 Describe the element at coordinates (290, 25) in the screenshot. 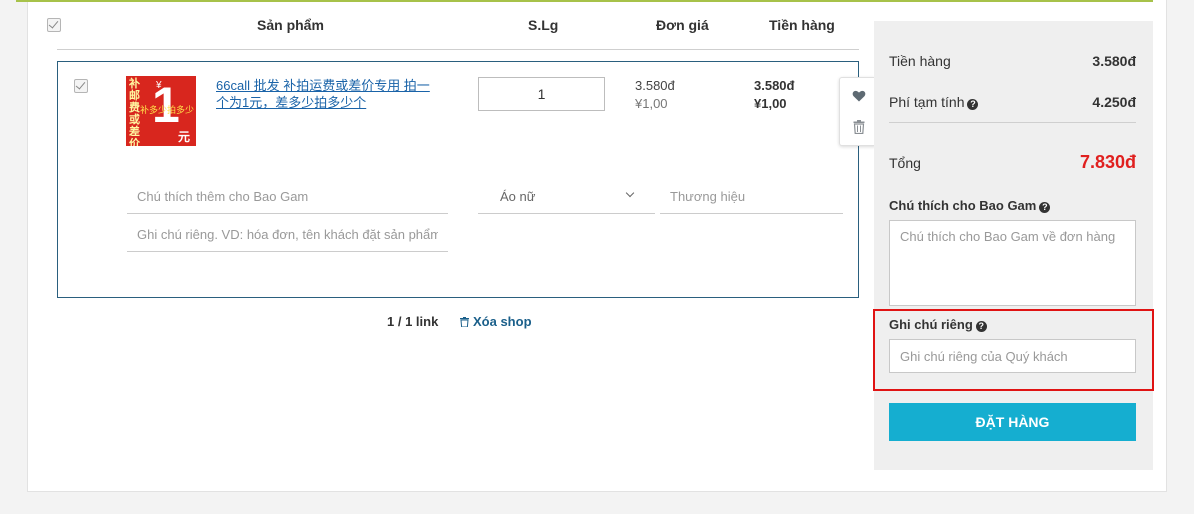

I see `header-product: Sản phẩm` at that location.